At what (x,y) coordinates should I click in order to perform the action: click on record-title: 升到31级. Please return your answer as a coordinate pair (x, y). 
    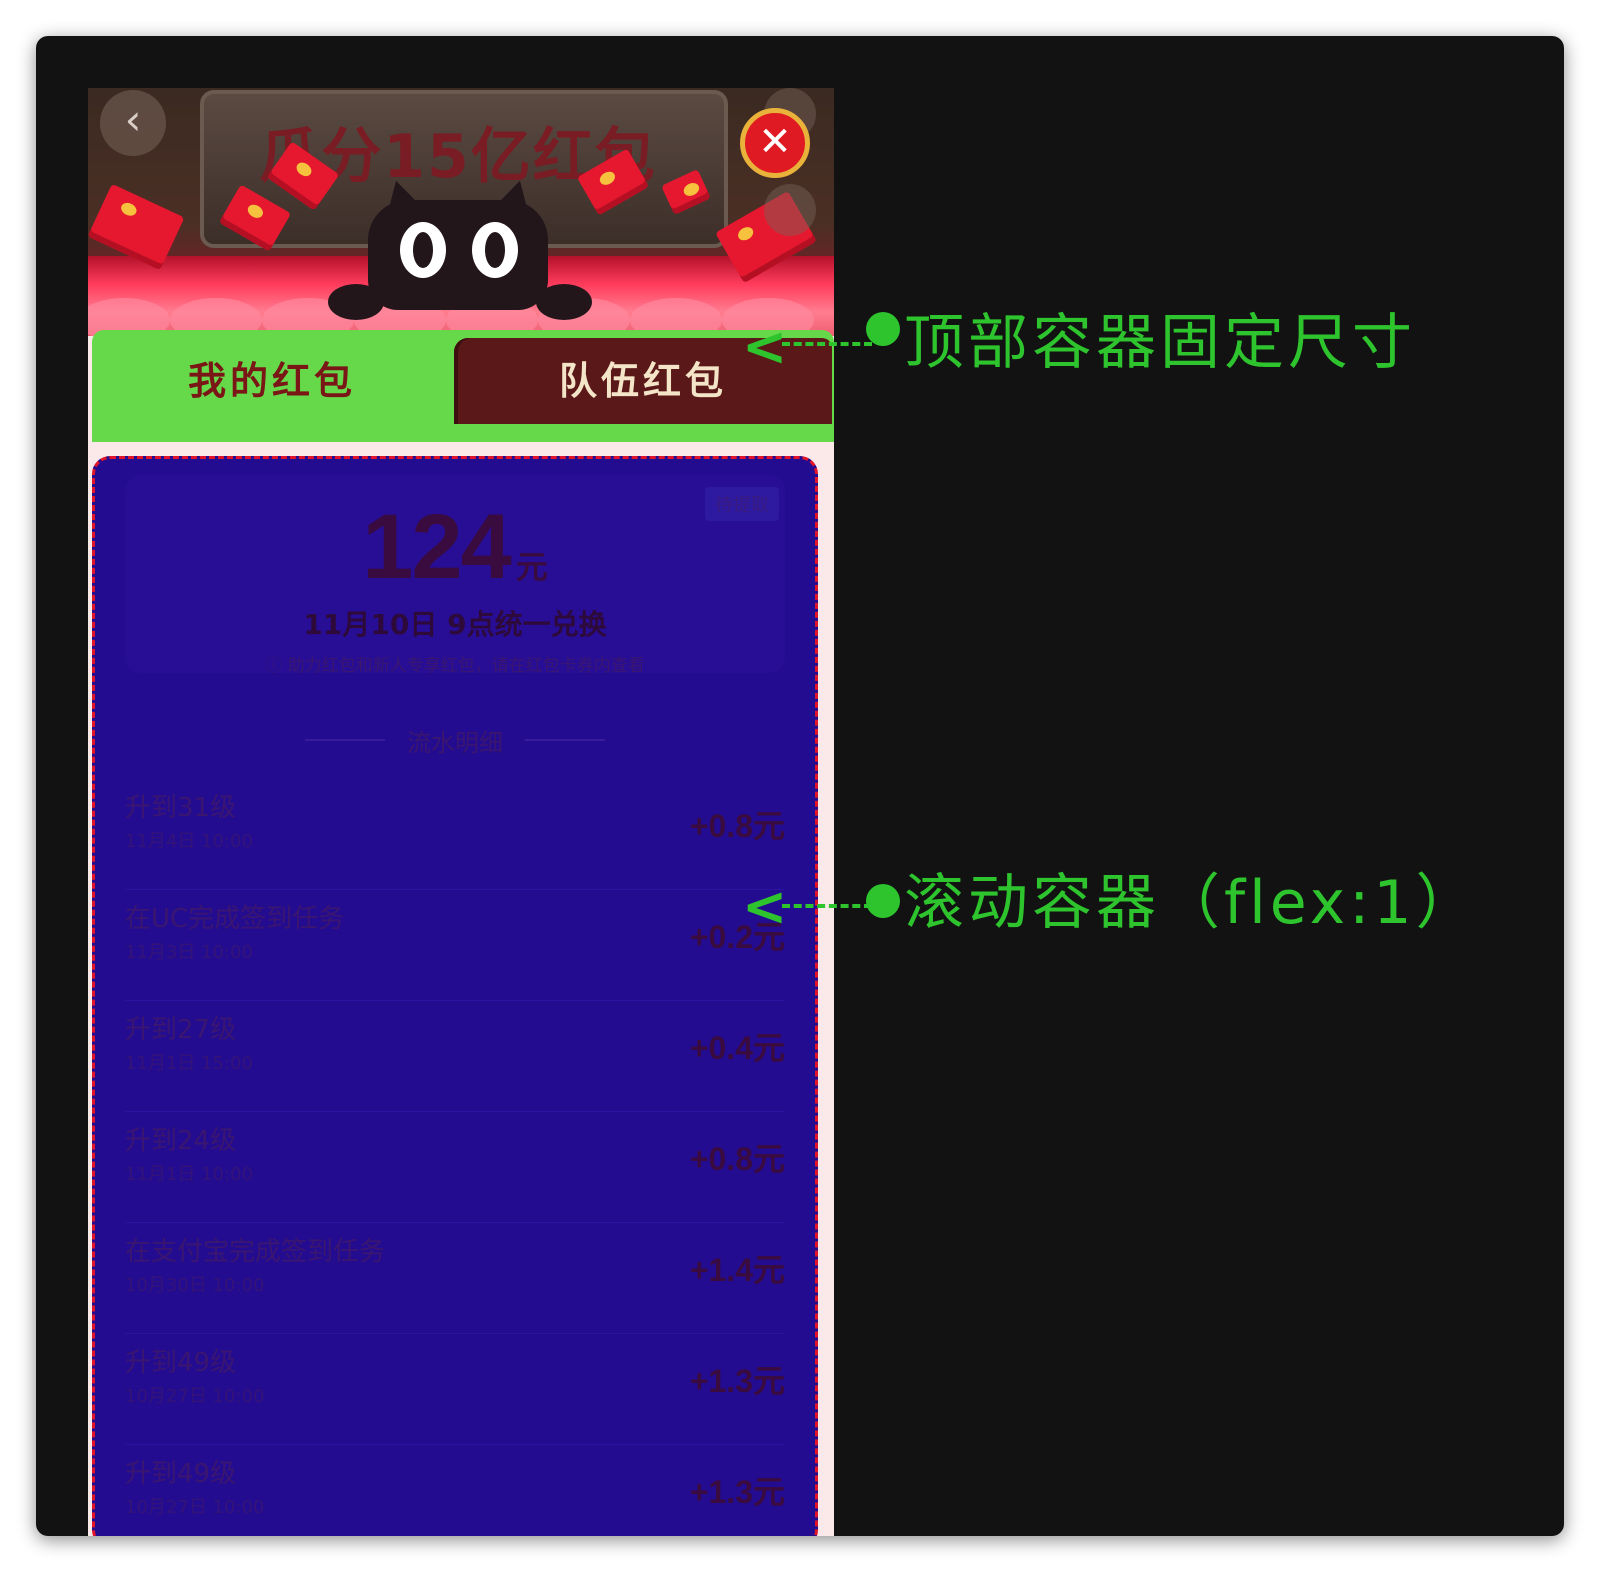
    Looking at the image, I should click on (181, 808).